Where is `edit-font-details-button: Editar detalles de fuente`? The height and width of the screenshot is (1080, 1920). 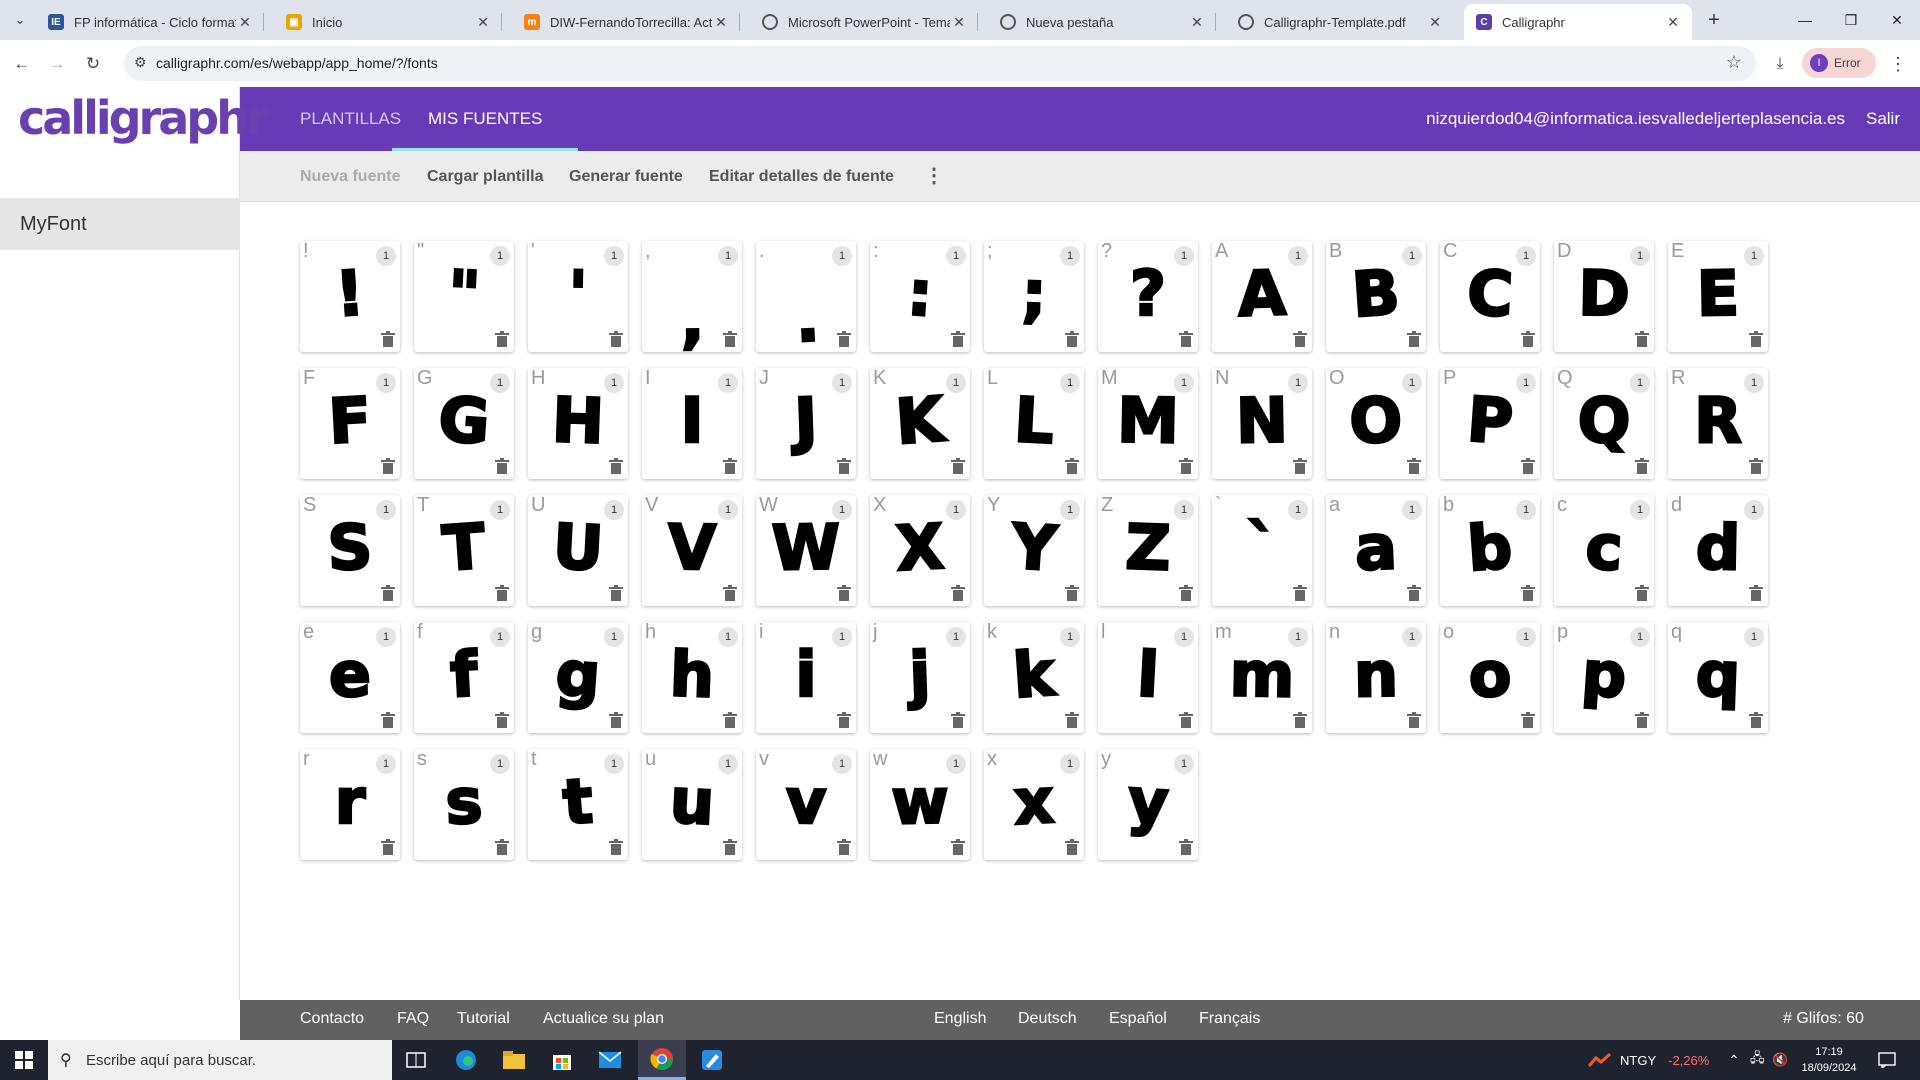 edit-font-details-button: Editar detalles de fuente is located at coordinates (801, 177).